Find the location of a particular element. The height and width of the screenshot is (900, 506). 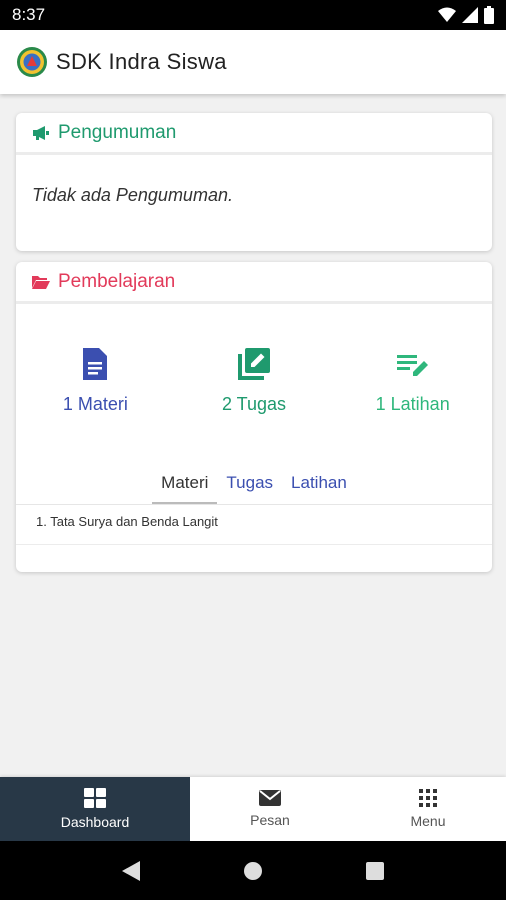

edit-note-icon is located at coordinates (254, 364).